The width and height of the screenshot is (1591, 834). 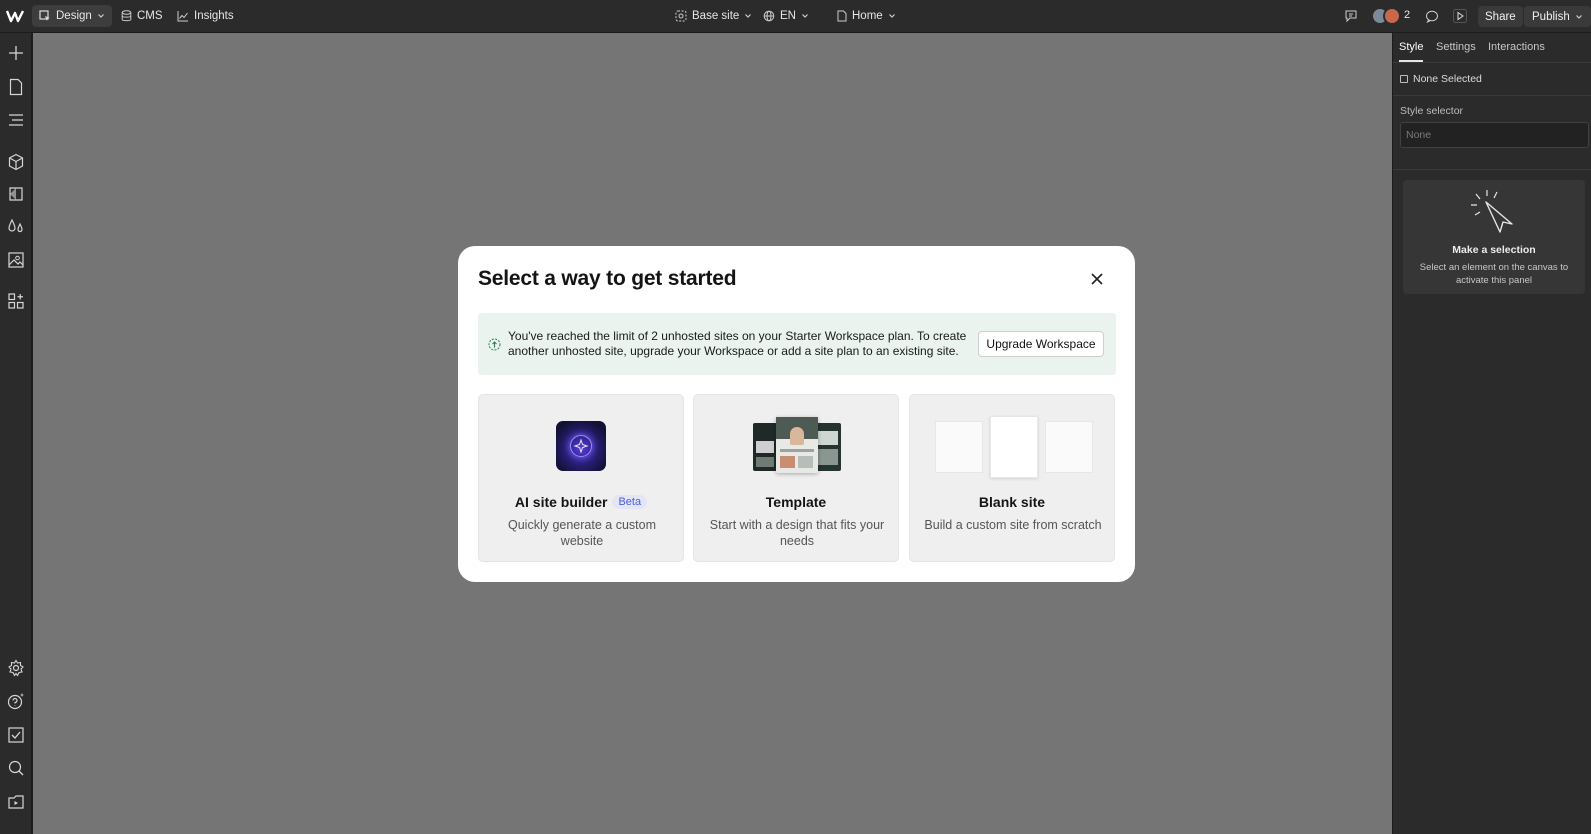 I want to click on cms-label: CMS, so click(x=150, y=16).